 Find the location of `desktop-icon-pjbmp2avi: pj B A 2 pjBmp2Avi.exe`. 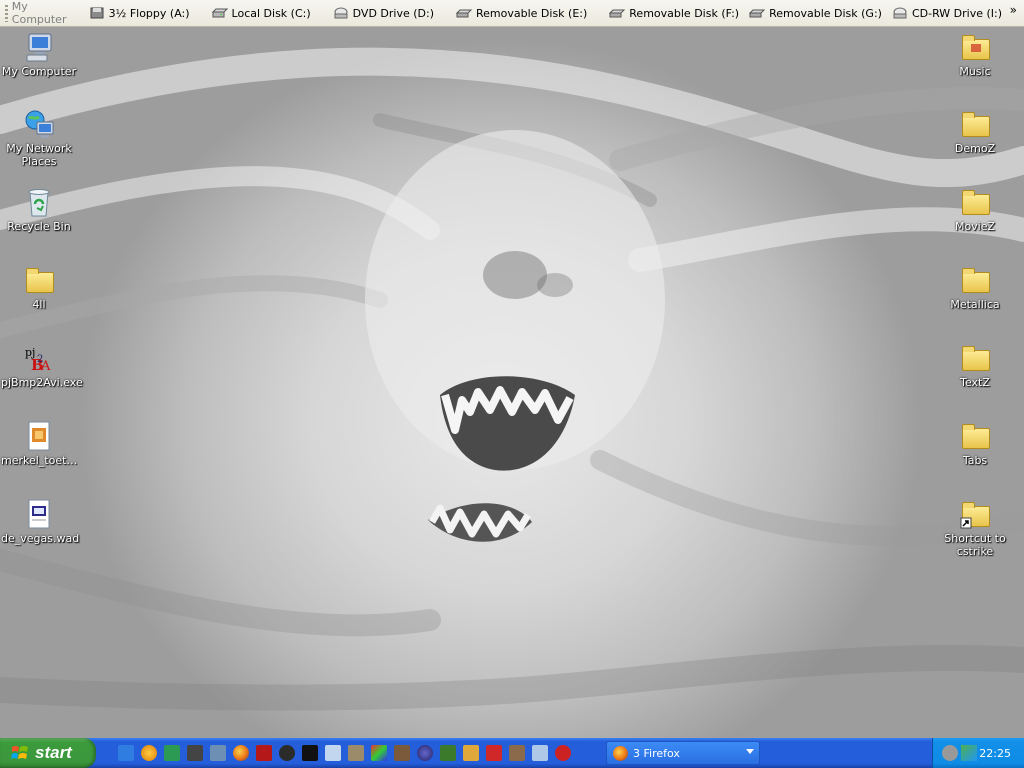

desktop-icon-pjbmp2avi: pj B A 2 pjBmp2Avi.exe is located at coordinates (42, 365).